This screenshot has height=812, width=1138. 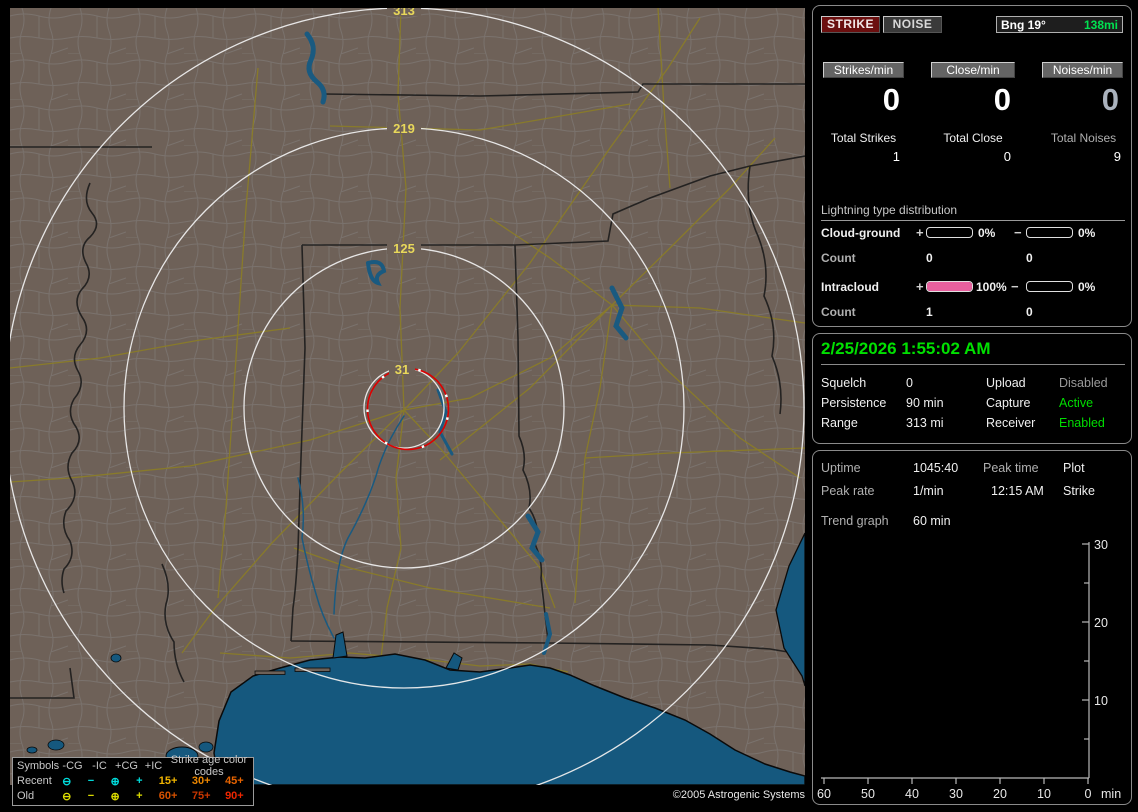 I want to click on persistence-label: Persistence, so click(x=854, y=403).